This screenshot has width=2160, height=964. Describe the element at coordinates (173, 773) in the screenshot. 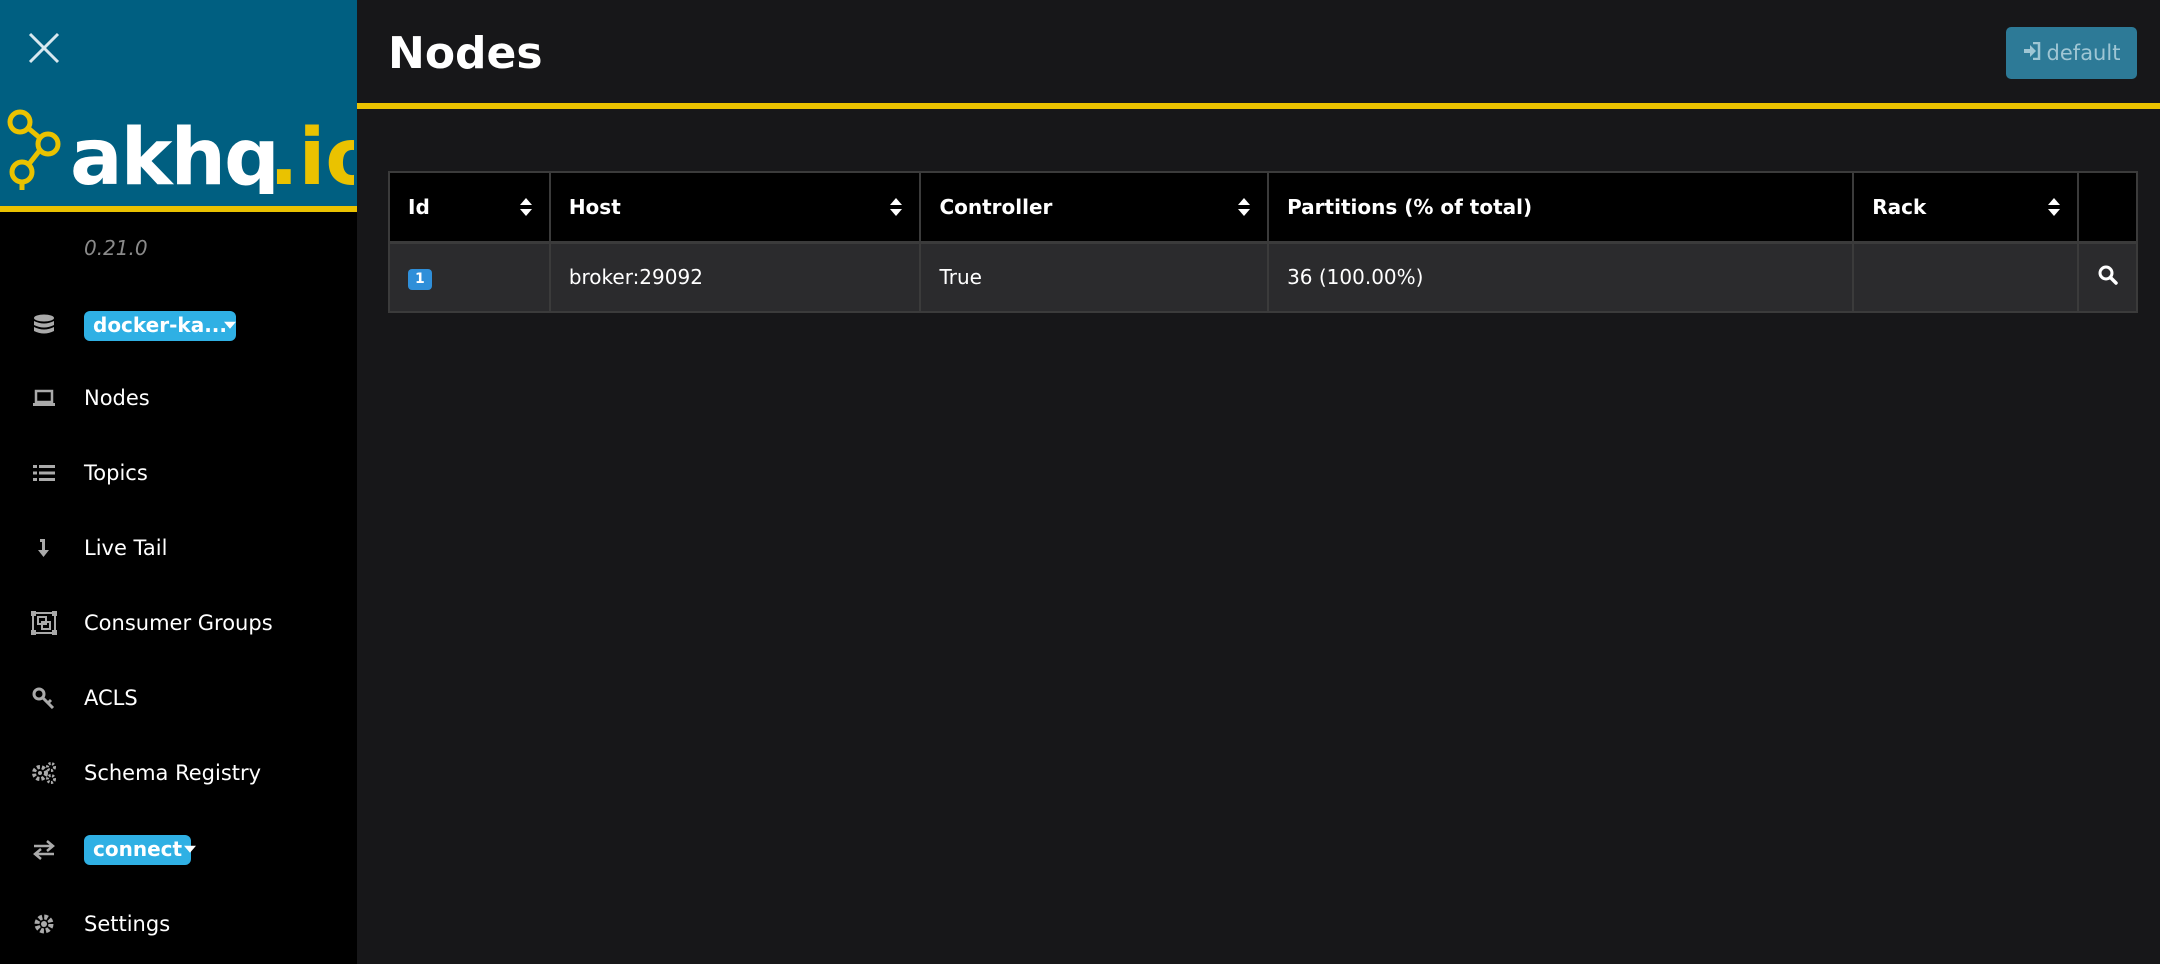

I see `sidebar-item-label: Schema Registry` at that location.